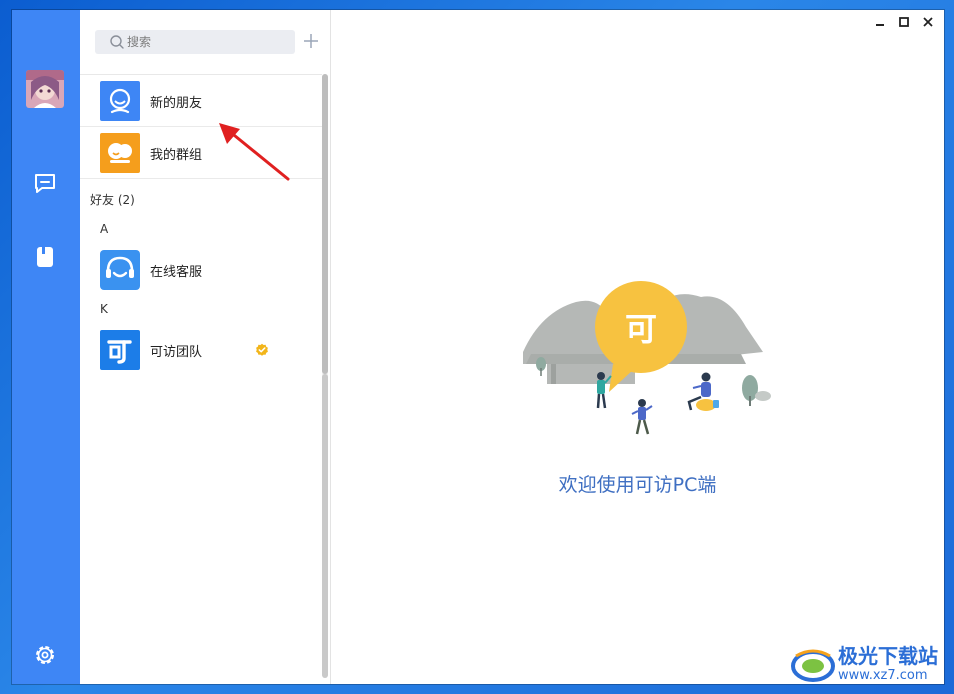 The image size is (954, 694). What do you see at coordinates (176, 272) in the screenshot?
I see `list-item-label: 在线客服` at bounding box center [176, 272].